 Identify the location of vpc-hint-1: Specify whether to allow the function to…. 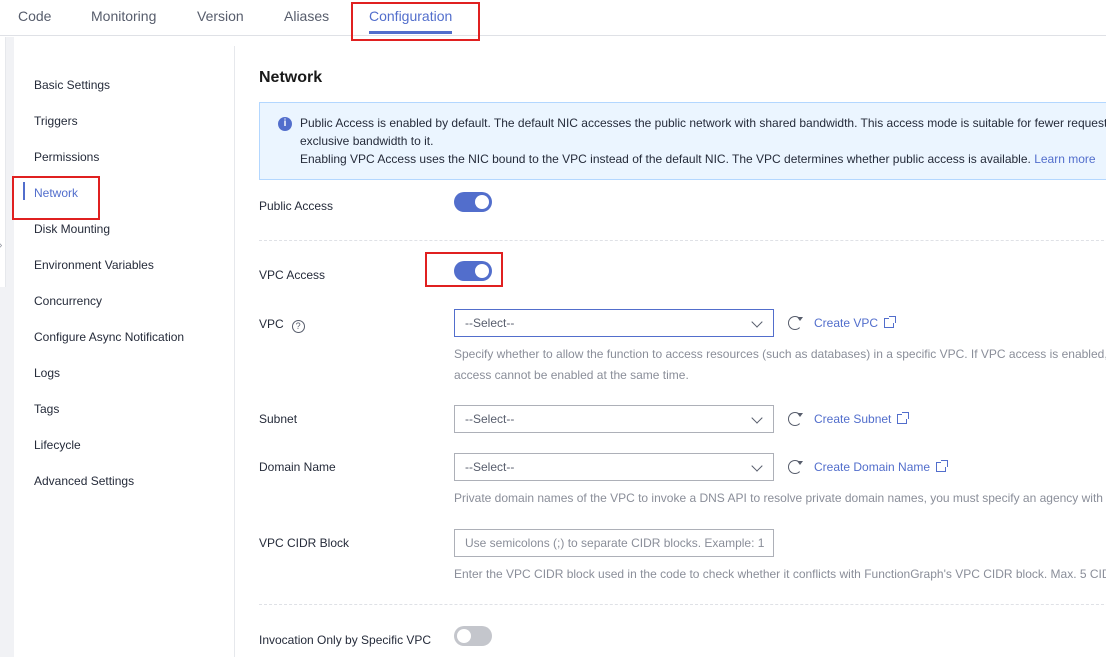
(780, 354).